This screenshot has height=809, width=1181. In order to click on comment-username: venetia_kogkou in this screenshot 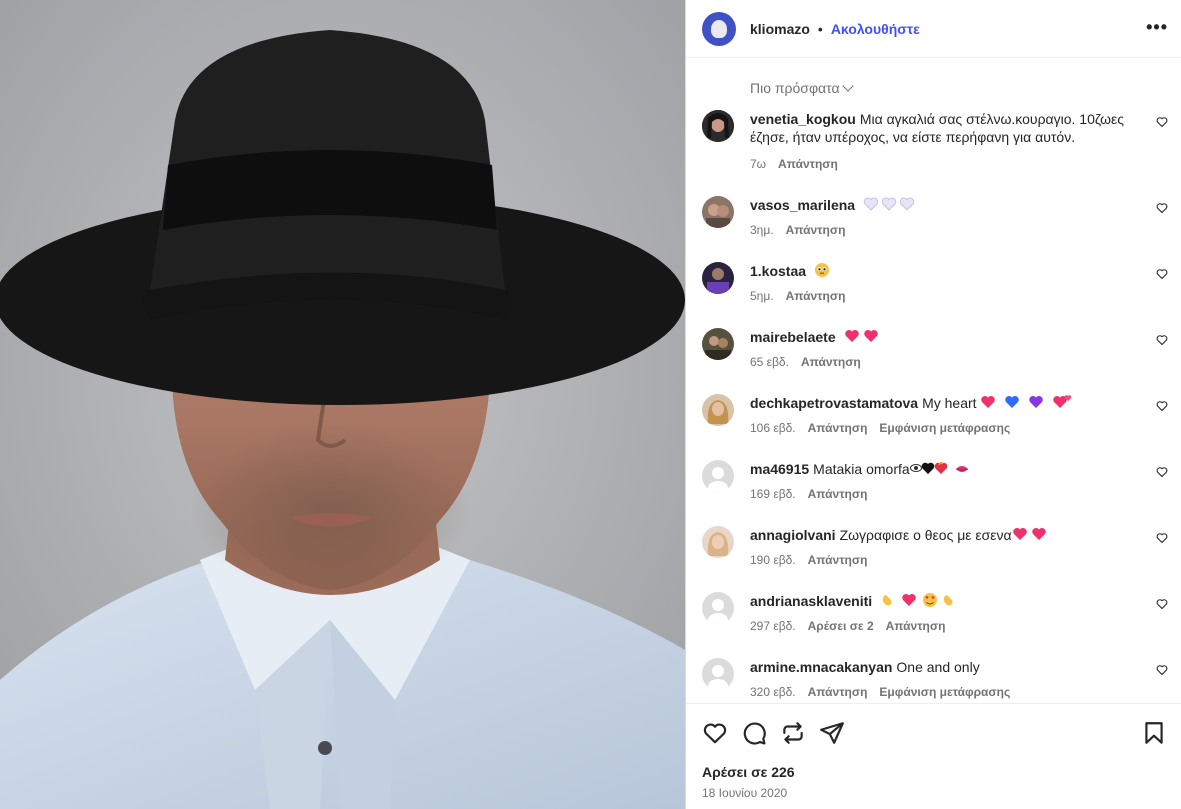, I will do `click(803, 119)`.